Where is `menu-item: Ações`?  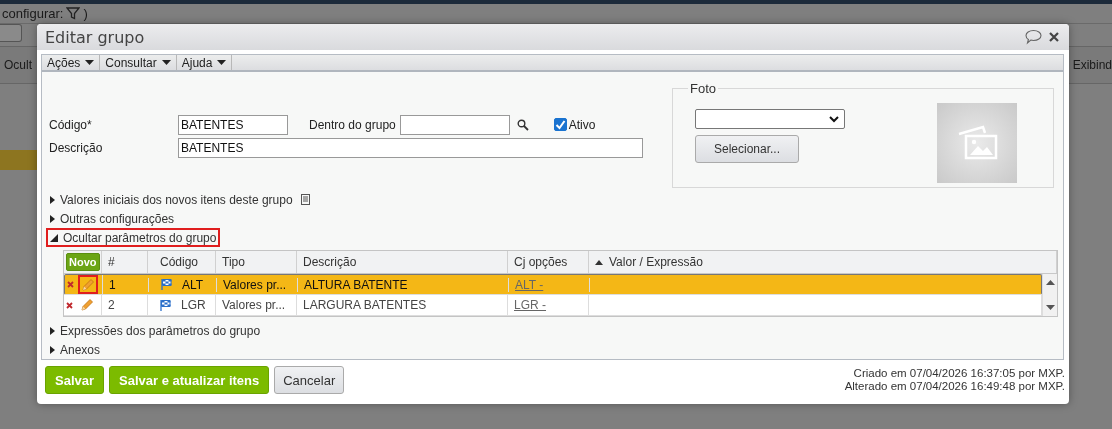 menu-item: Ações is located at coordinates (71, 62).